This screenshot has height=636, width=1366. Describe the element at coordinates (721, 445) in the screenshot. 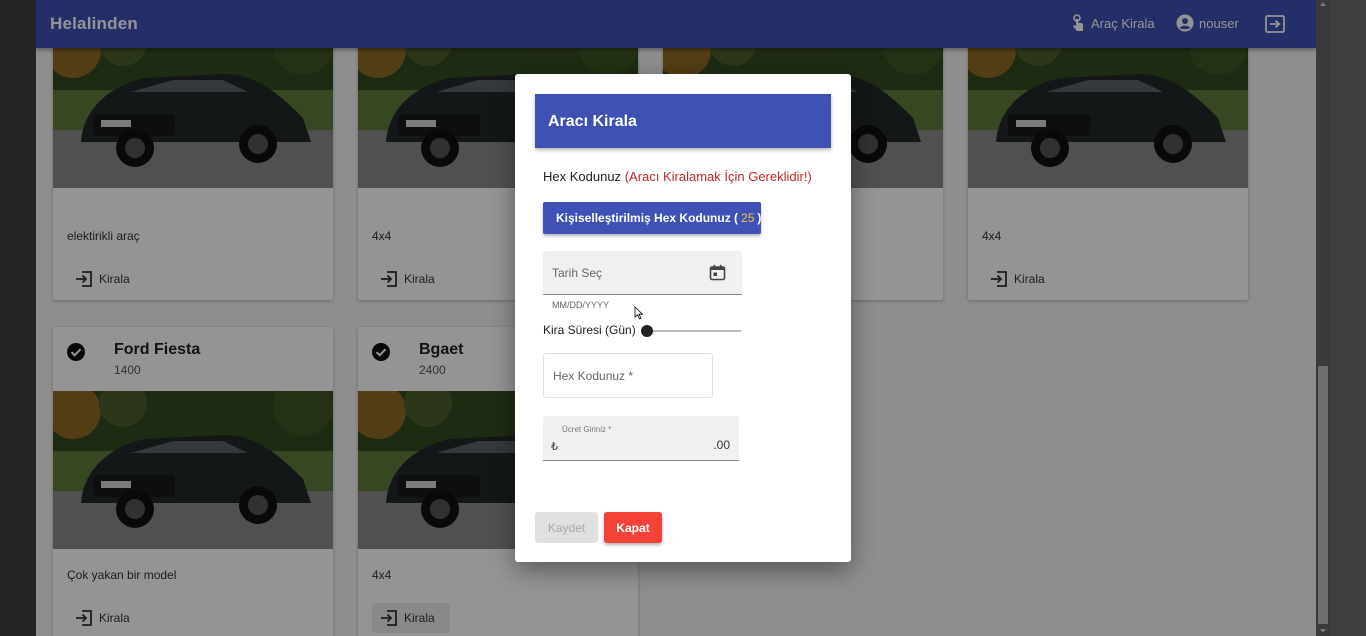

I see `fee-input-value: .00` at that location.